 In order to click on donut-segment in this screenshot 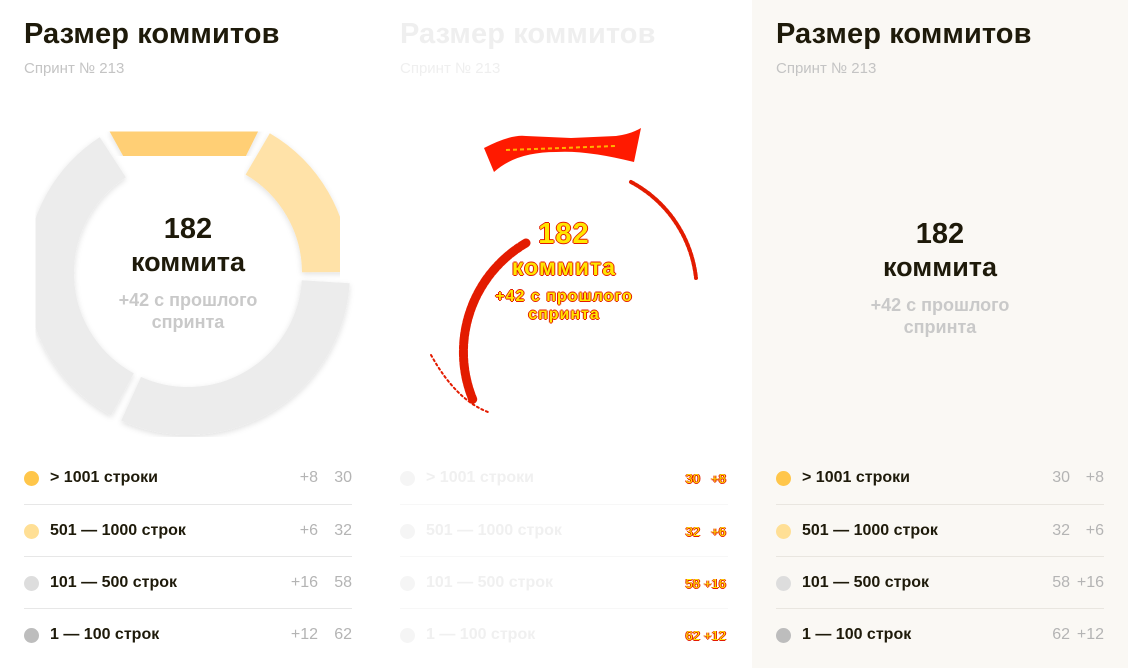, I will do `click(184, 142)`.